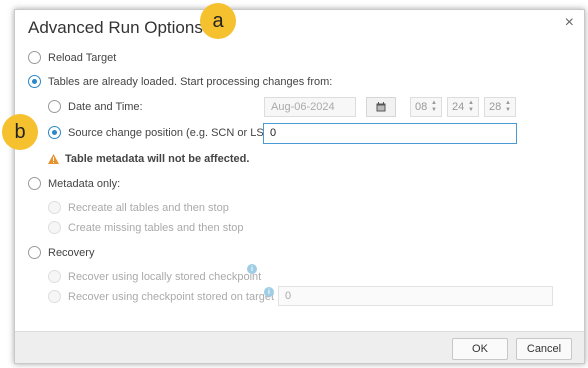 The width and height of the screenshot is (588, 368). What do you see at coordinates (435, 107) in the screenshot?
I see `hour-stepper-arrows: ▲ ▼` at bounding box center [435, 107].